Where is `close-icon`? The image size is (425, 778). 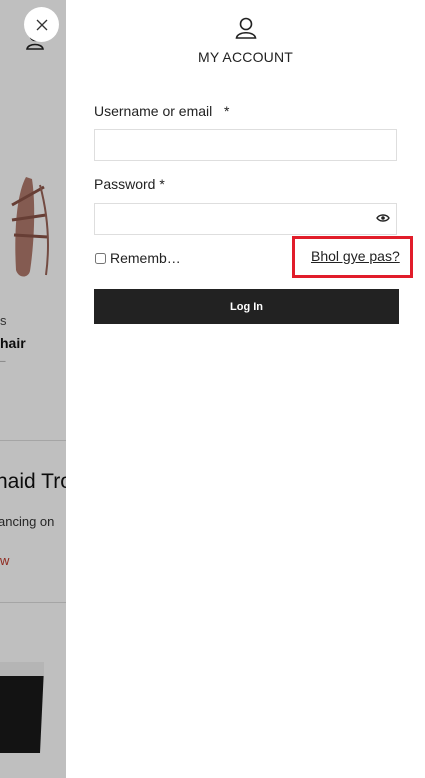
close-icon is located at coordinates (41, 24).